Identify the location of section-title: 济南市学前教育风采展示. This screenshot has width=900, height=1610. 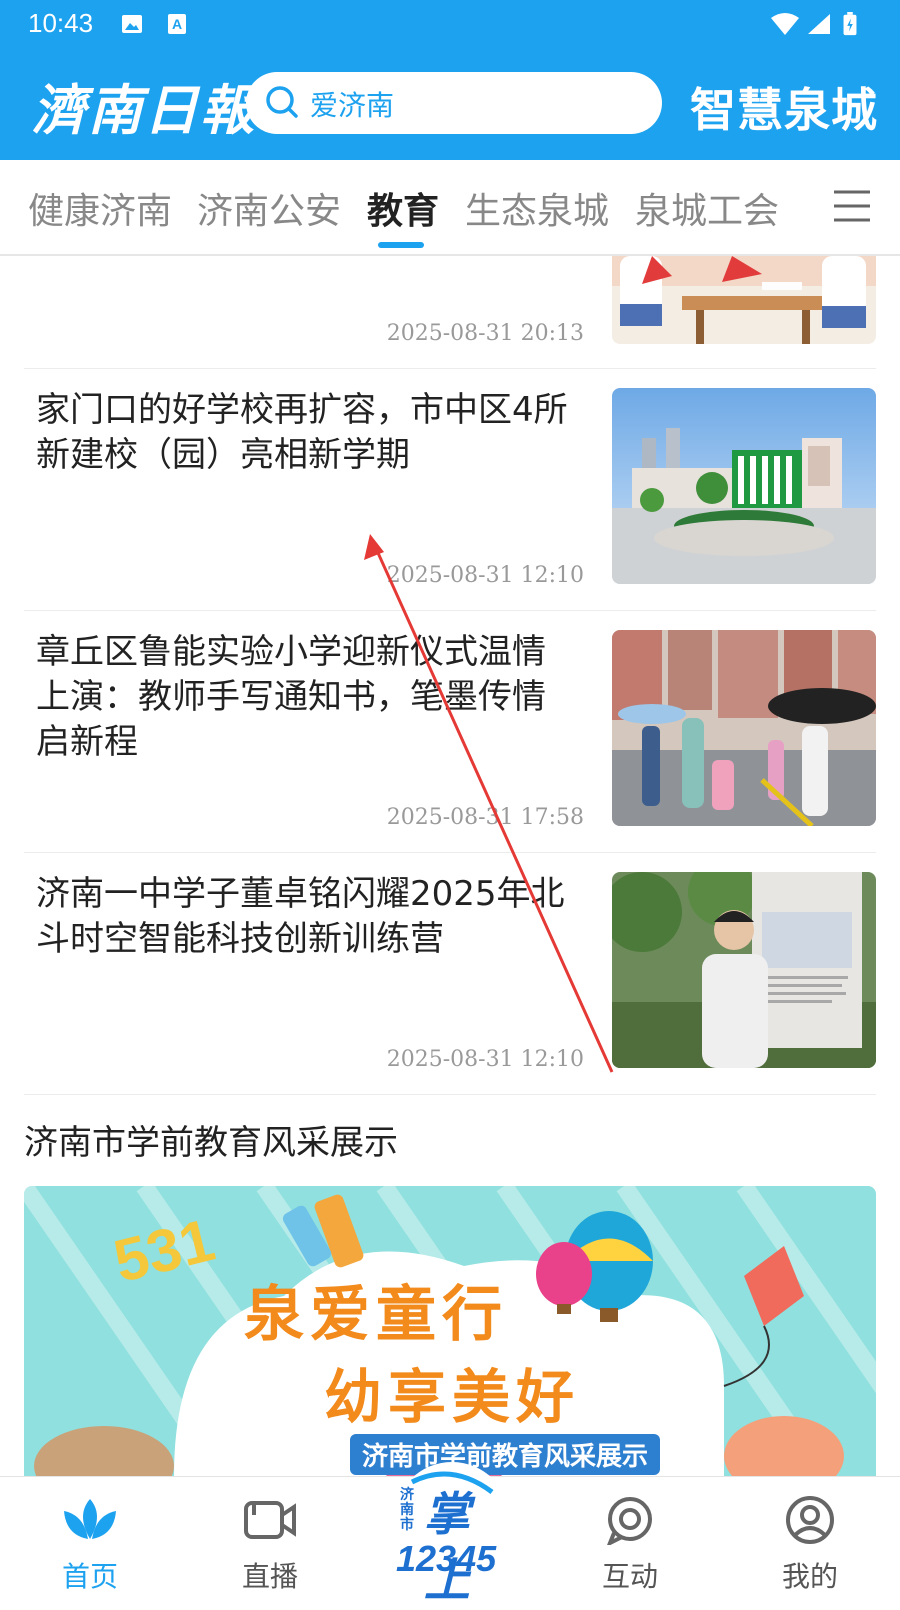
(211, 1143).